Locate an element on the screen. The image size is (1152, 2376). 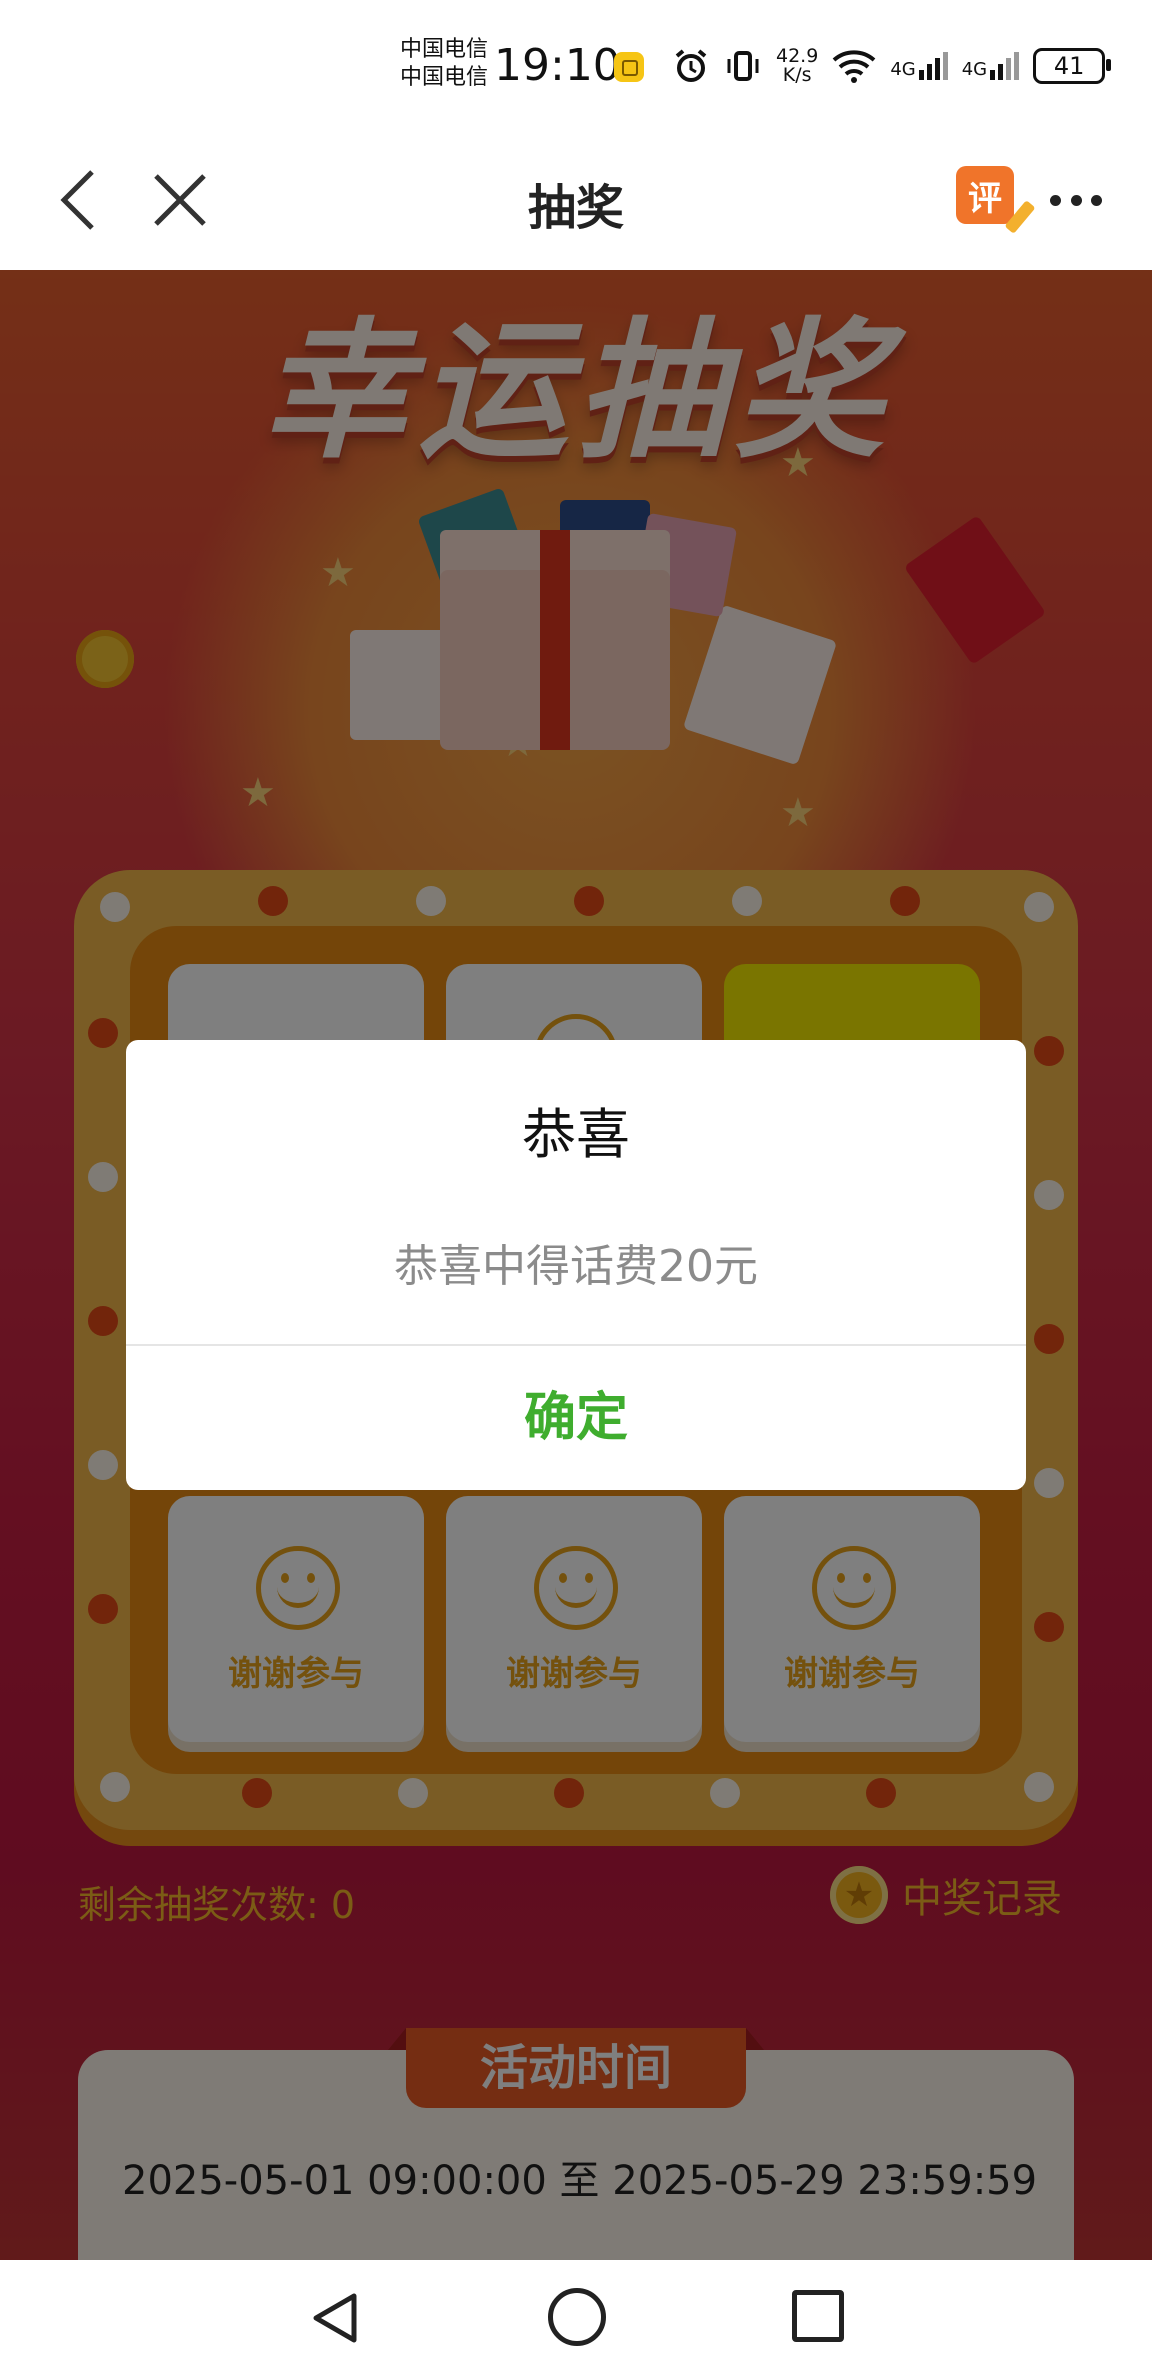
congrats-dialog: 恭喜 恭喜中得话费20元 确定 is located at coordinates (576, 1265).